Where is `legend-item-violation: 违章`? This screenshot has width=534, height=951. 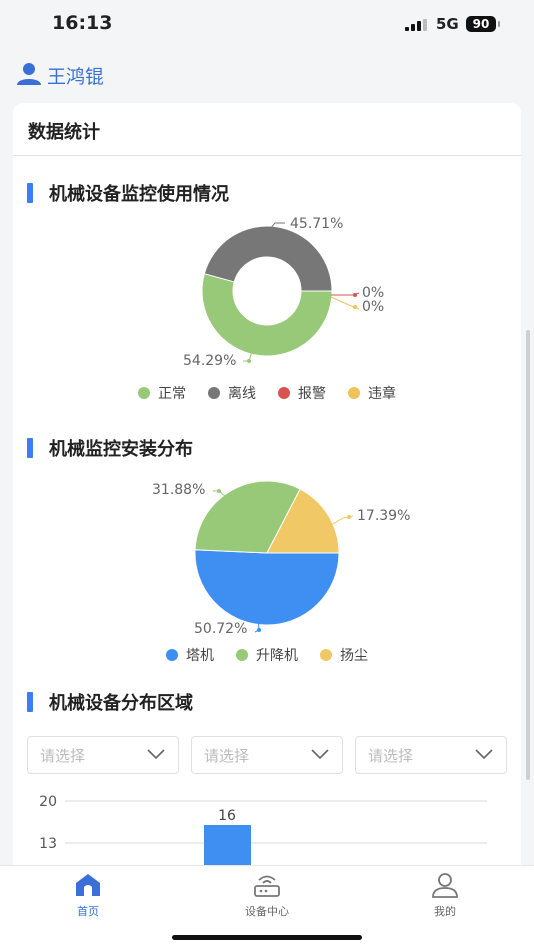
legend-item-violation: 违章 is located at coordinates (372, 393).